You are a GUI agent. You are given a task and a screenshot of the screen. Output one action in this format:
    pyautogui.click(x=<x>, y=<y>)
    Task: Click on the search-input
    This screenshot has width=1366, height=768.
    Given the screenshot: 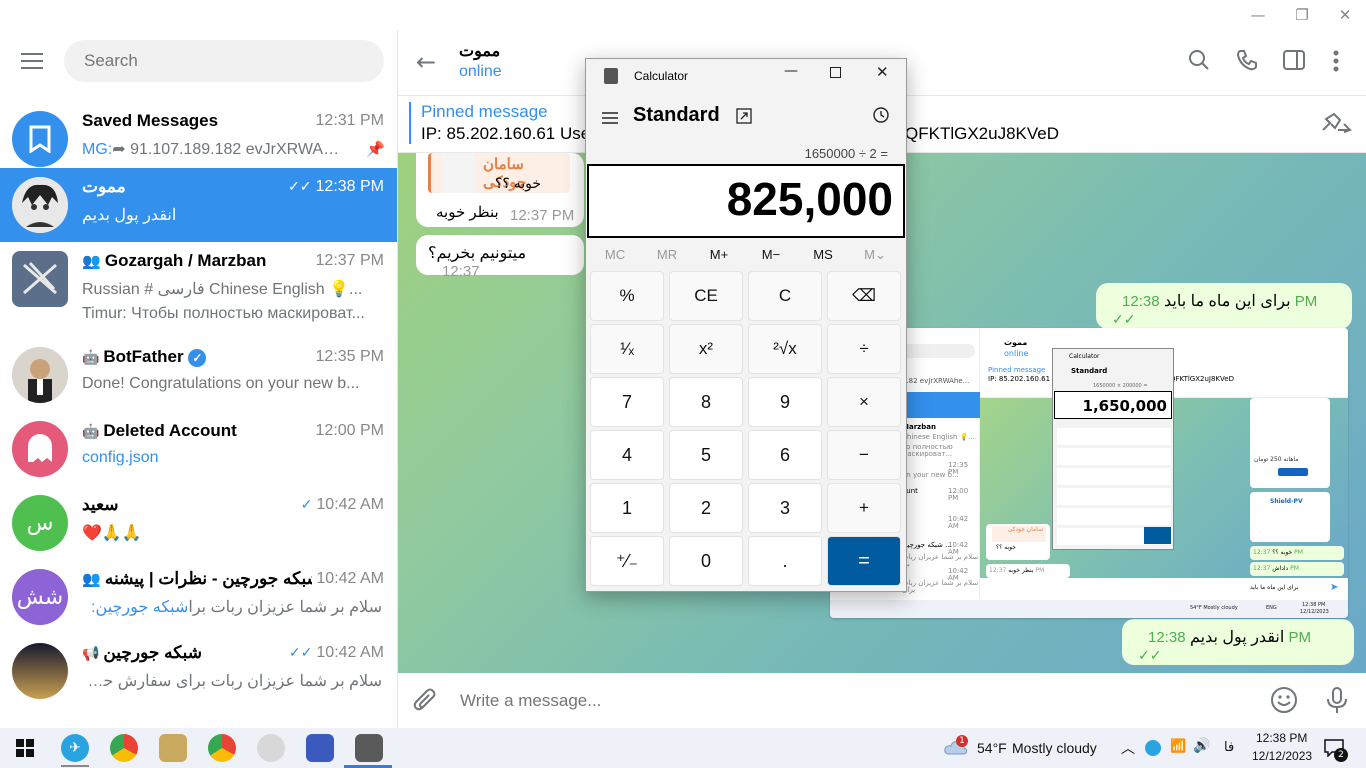 What is the action you would take?
    pyautogui.click(x=224, y=61)
    